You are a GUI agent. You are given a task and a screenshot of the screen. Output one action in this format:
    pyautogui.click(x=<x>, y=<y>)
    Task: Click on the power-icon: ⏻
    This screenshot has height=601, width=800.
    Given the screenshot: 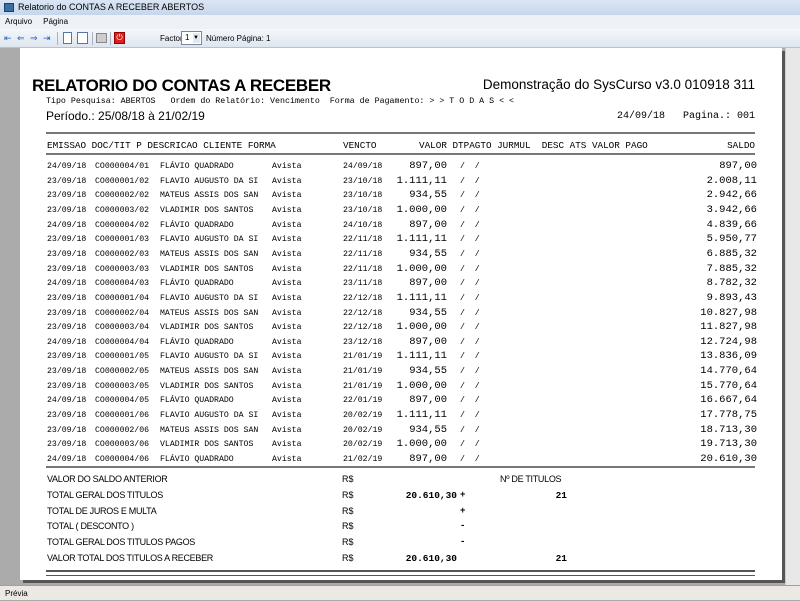 What is the action you would take?
    pyautogui.click(x=119, y=38)
    